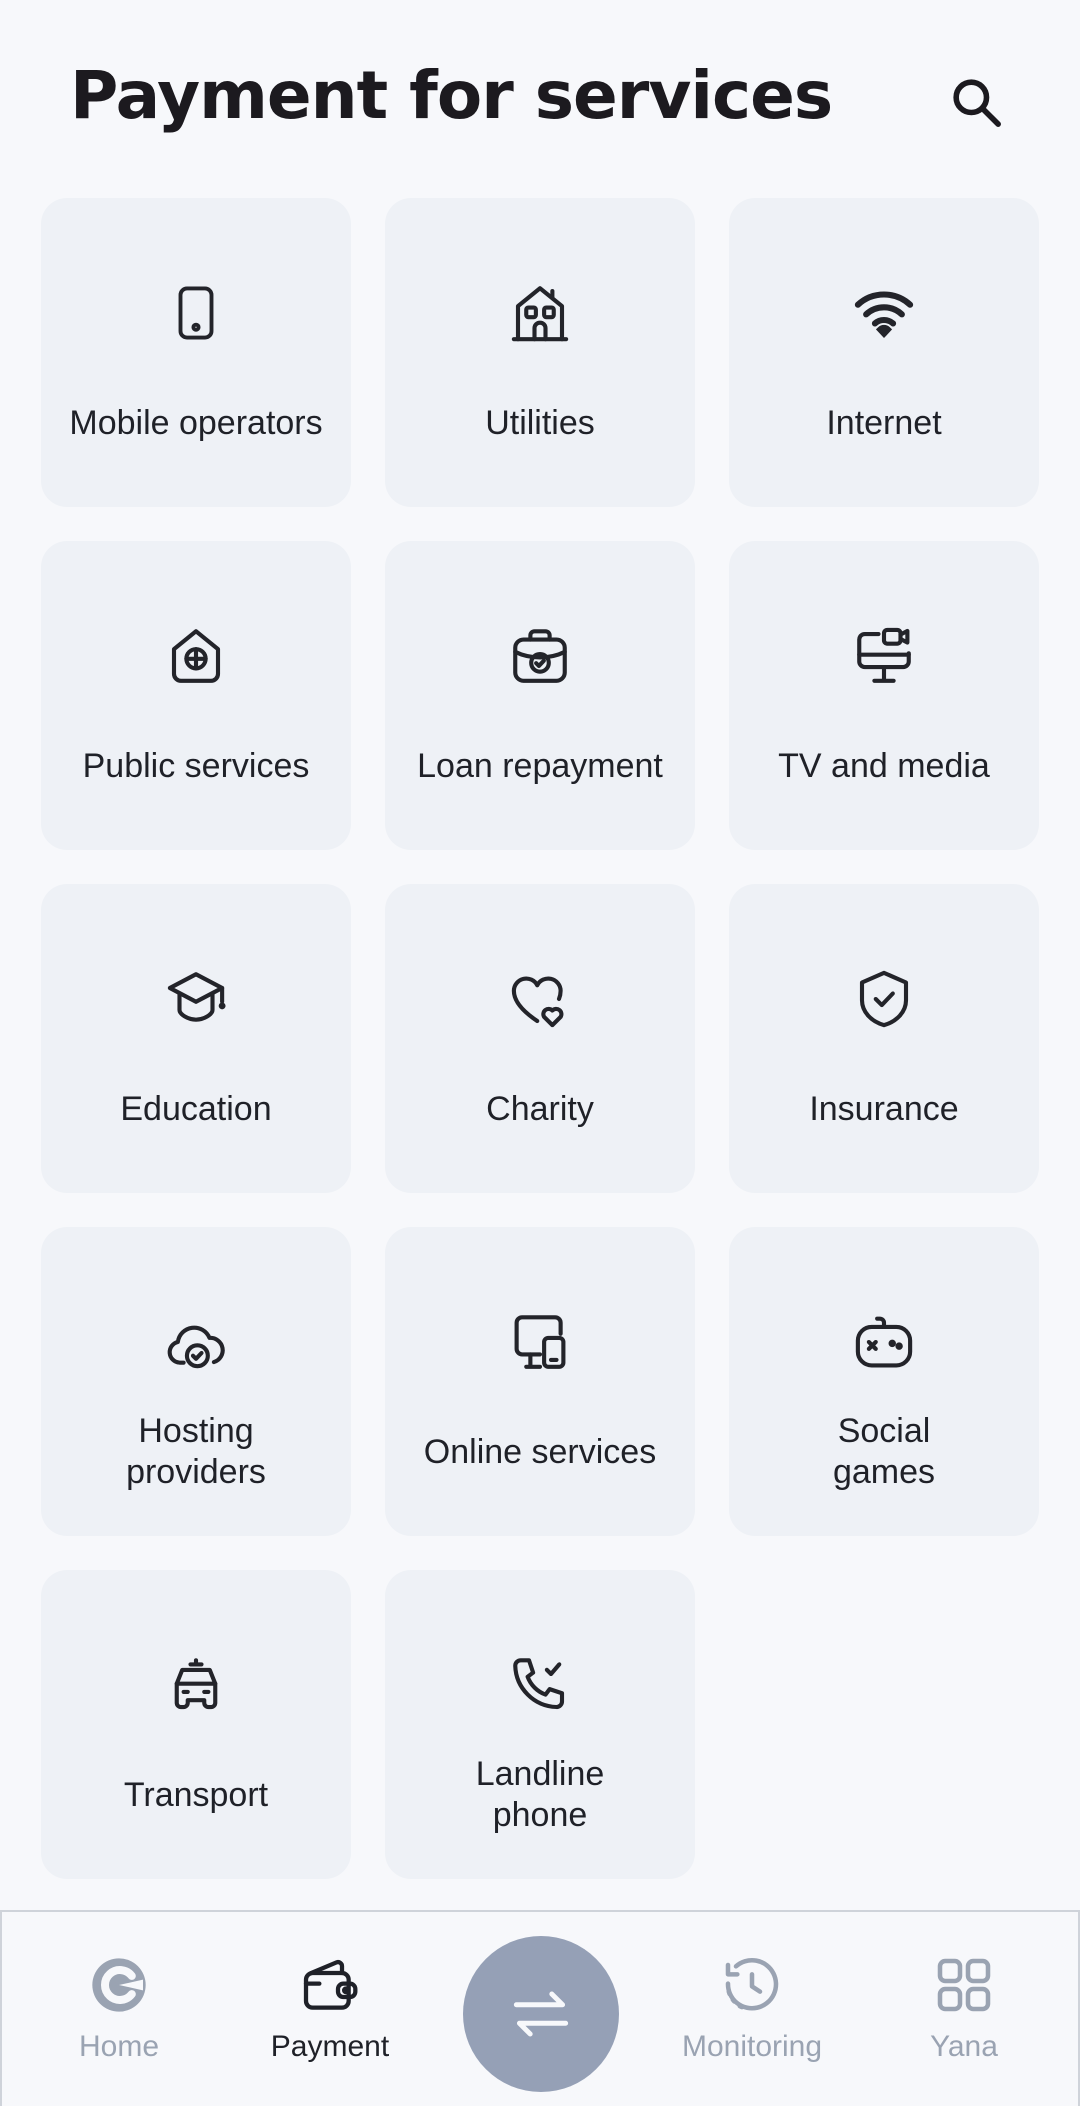 The width and height of the screenshot is (1080, 2106). Describe the element at coordinates (196, 656) in the screenshot. I see `public-building-icon` at that location.